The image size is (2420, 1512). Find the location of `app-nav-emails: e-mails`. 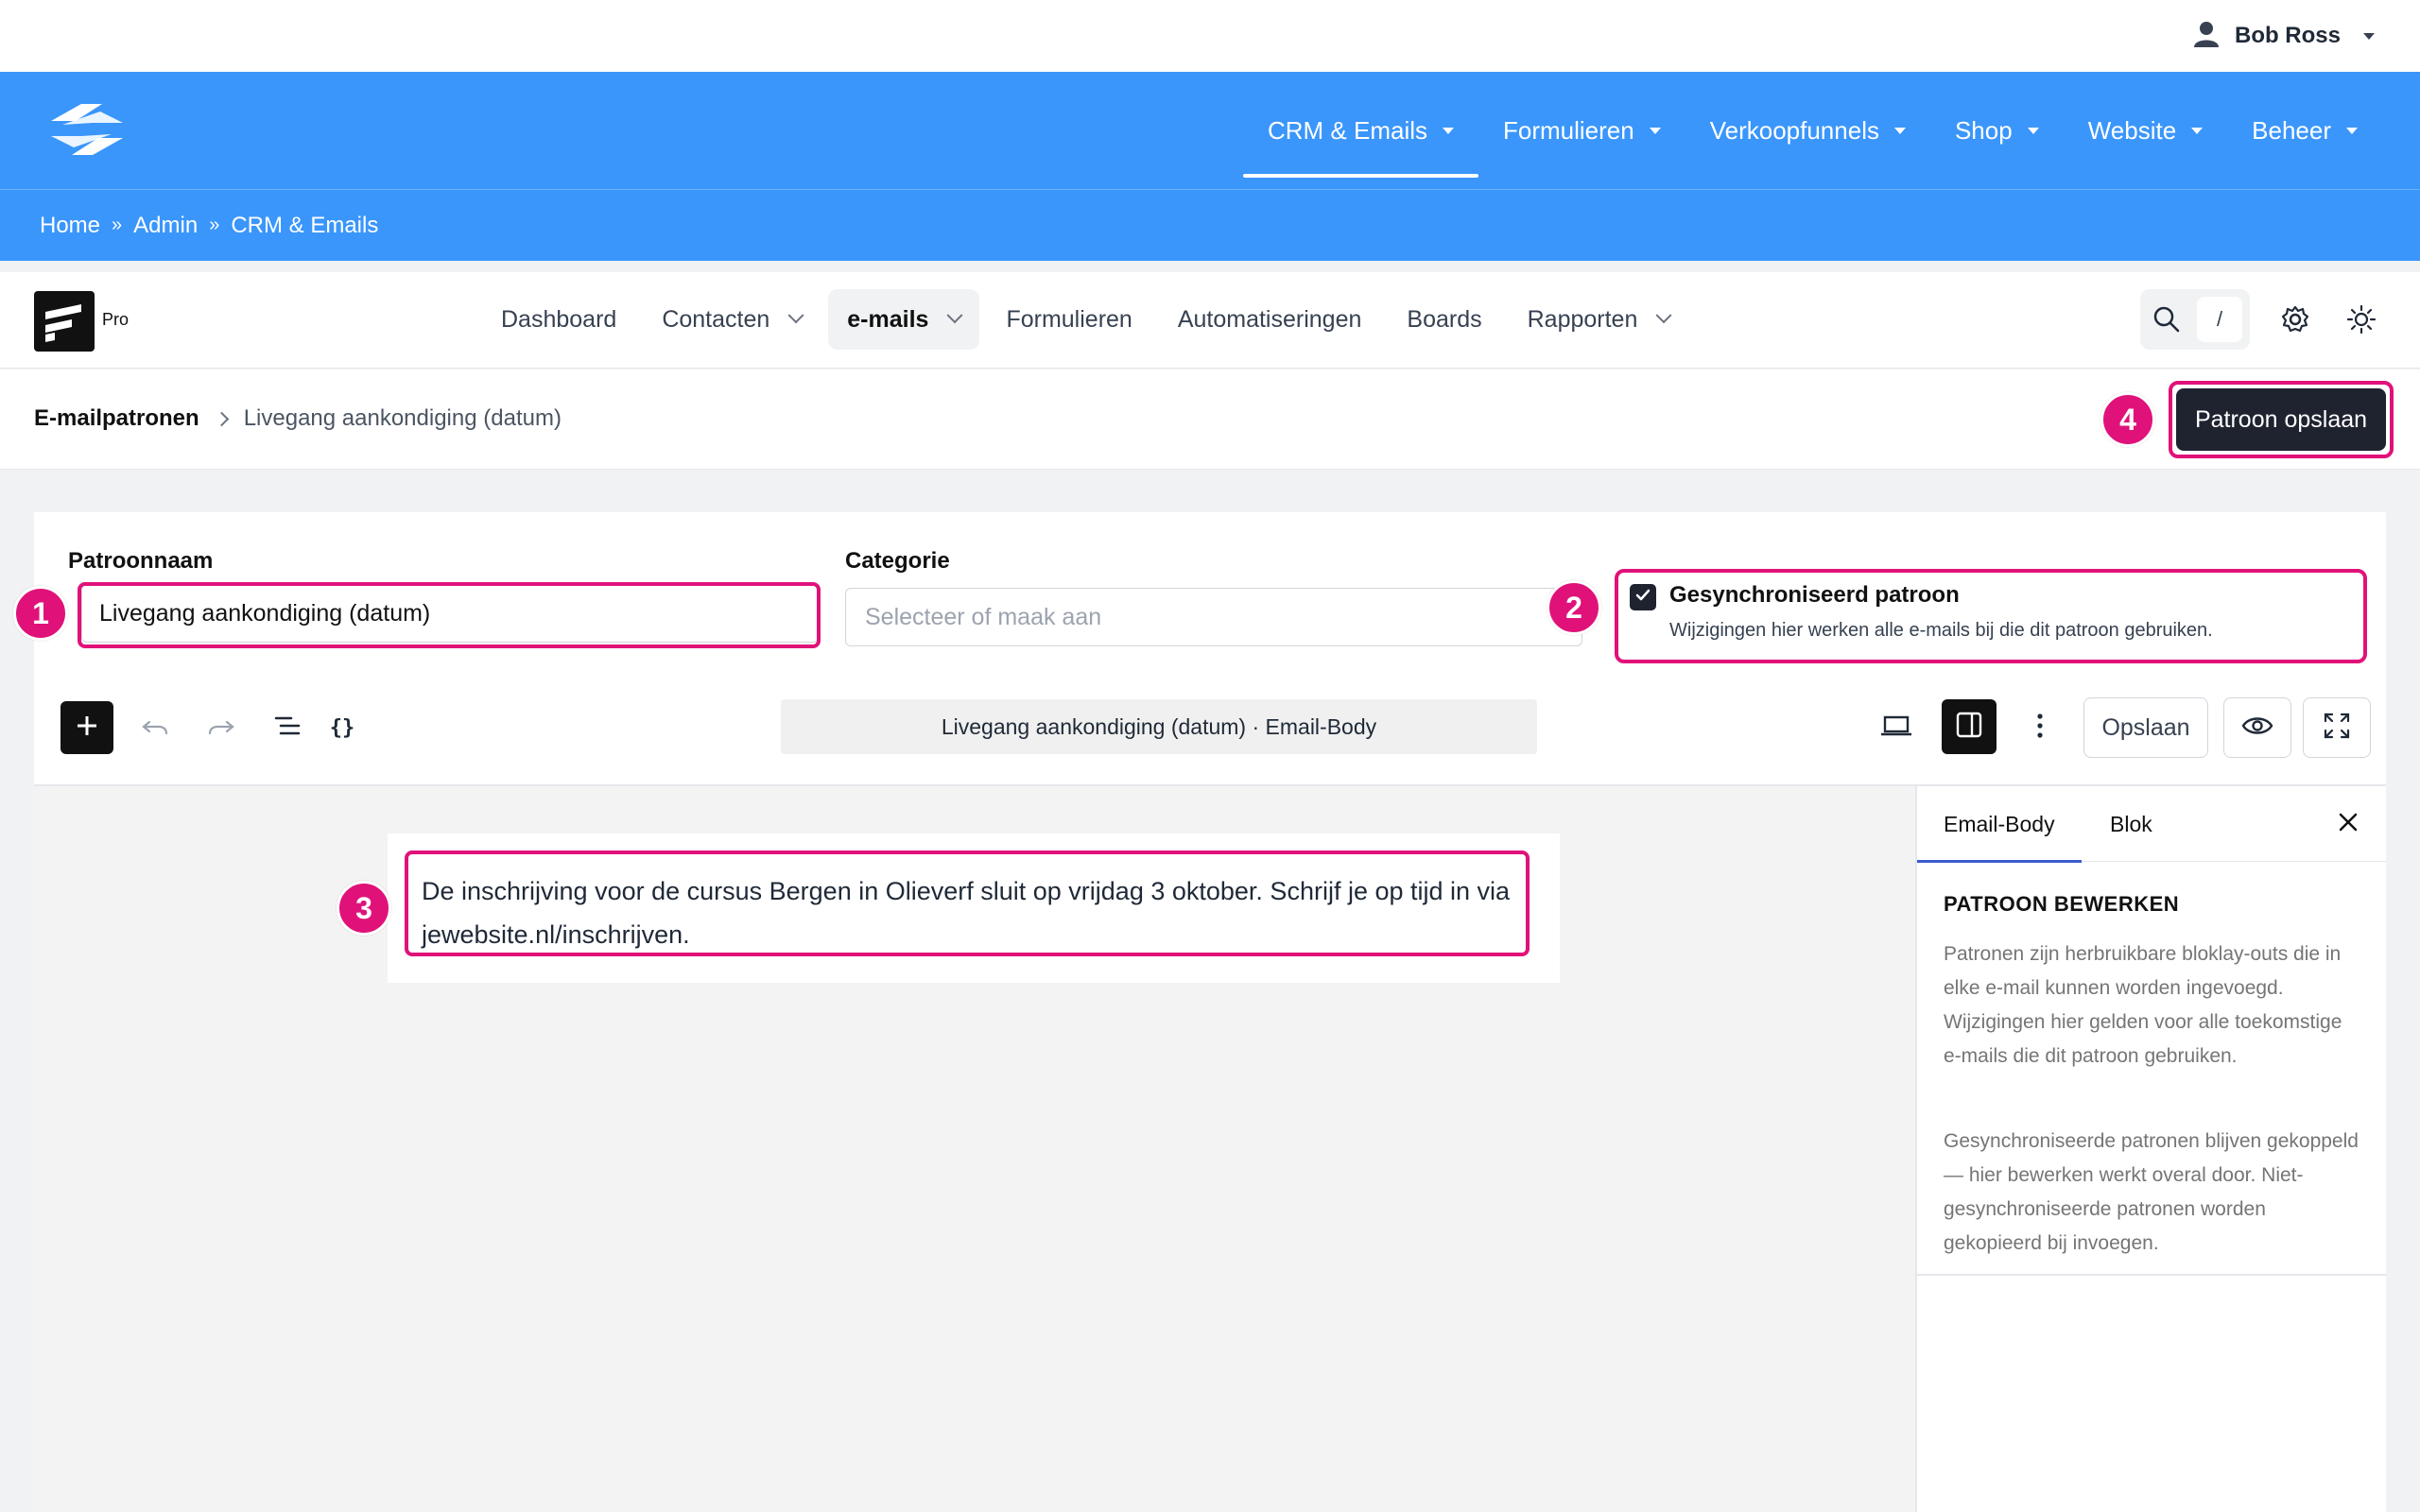

app-nav-emails: e-mails is located at coordinates (904, 319).